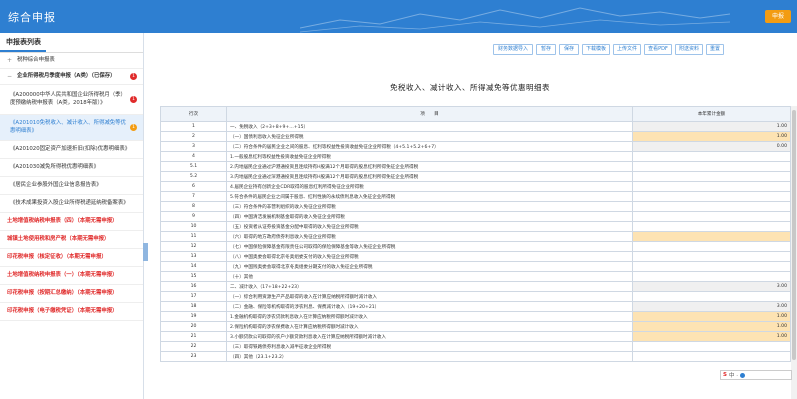 This screenshot has width=797, height=399. Describe the element at coordinates (193, 176) in the screenshot. I see `row-number: 5.2` at that location.